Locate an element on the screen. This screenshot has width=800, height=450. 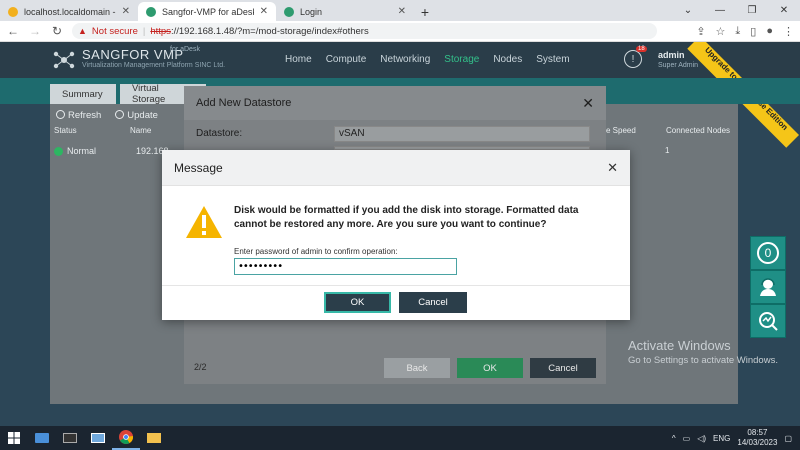
activate-line2: Go to Settings to activate Windows. is located at coordinates (703, 360).